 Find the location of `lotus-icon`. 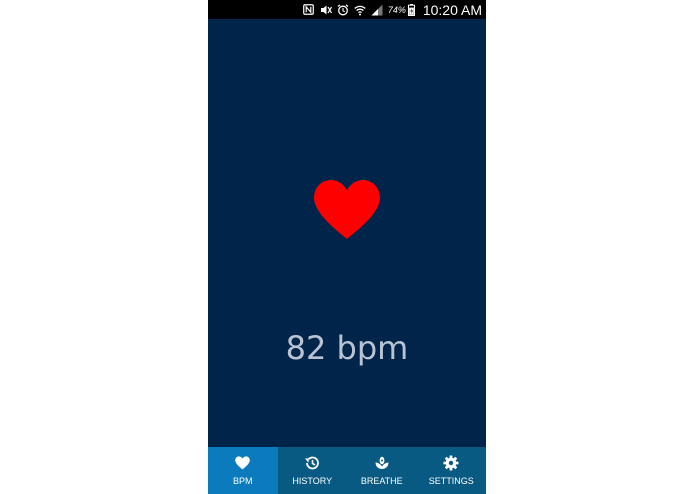

lotus-icon is located at coordinates (382, 463).